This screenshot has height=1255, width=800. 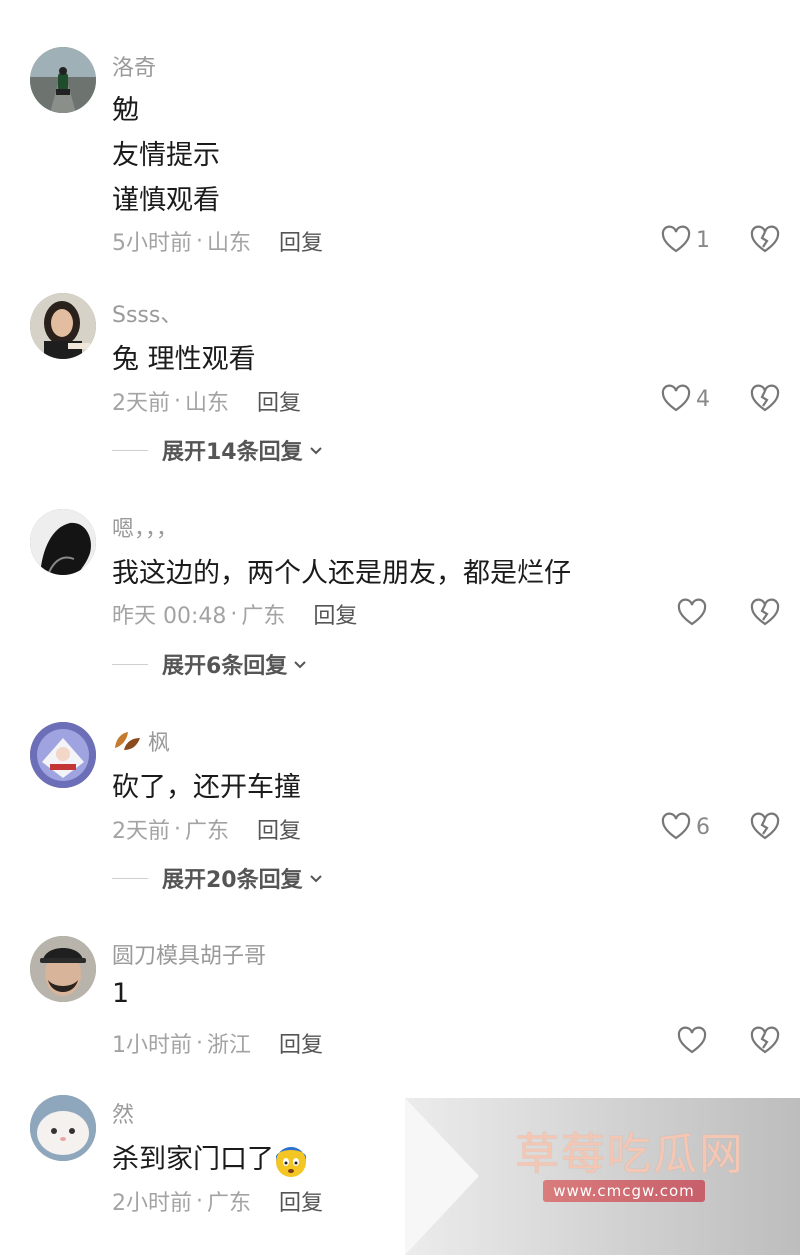 What do you see at coordinates (341, 573) in the screenshot?
I see `comment-text: 我这边的，两个人还是朋友，都是烂仔` at bounding box center [341, 573].